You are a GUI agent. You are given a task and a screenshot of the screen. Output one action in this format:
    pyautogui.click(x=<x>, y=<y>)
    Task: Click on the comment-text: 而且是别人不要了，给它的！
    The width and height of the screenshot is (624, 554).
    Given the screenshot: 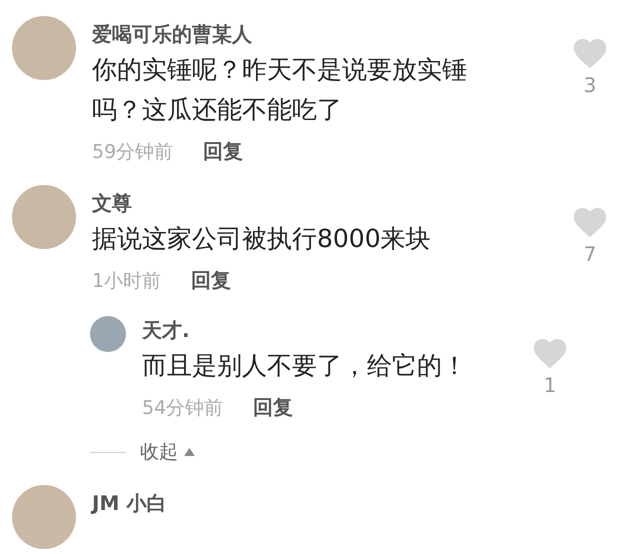 What is the action you would take?
    pyautogui.click(x=305, y=366)
    